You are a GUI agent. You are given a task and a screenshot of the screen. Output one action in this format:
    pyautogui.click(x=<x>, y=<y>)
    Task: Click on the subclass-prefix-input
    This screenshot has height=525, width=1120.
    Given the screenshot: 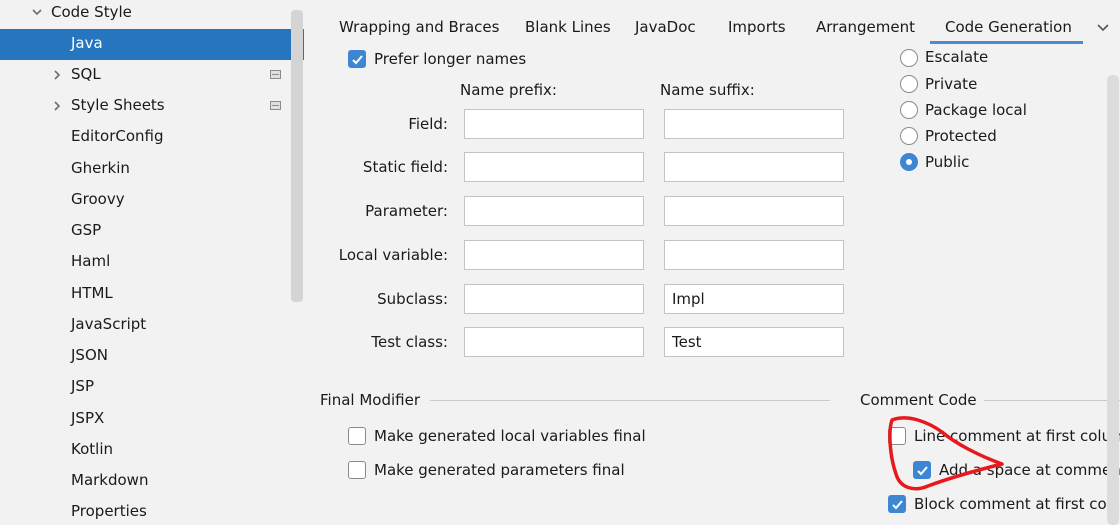 What is the action you would take?
    pyautogui.click(x=554, y=299)
    